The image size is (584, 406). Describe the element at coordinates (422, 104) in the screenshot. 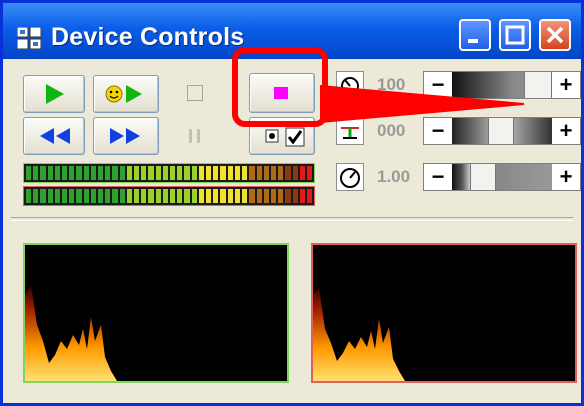

I see `highlight-arrow` at that location.